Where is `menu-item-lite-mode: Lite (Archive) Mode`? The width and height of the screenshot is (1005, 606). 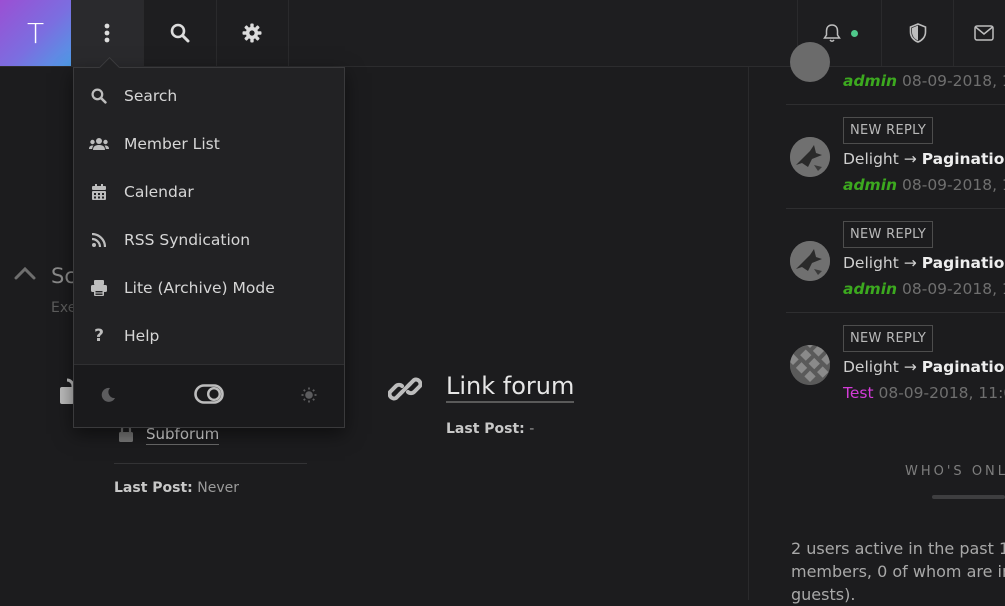
menu-item-lite-mode: Lite (Archive) Mode is located at coordinates (209, 288).